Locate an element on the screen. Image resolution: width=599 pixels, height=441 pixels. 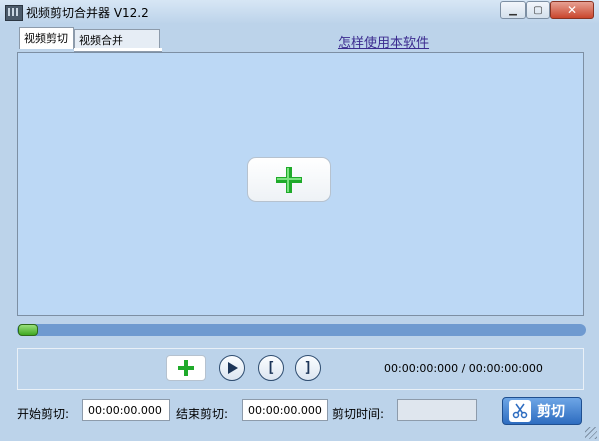
window-title: 视频剪切合并器 V12.2 is located at coordinates (87, 13).